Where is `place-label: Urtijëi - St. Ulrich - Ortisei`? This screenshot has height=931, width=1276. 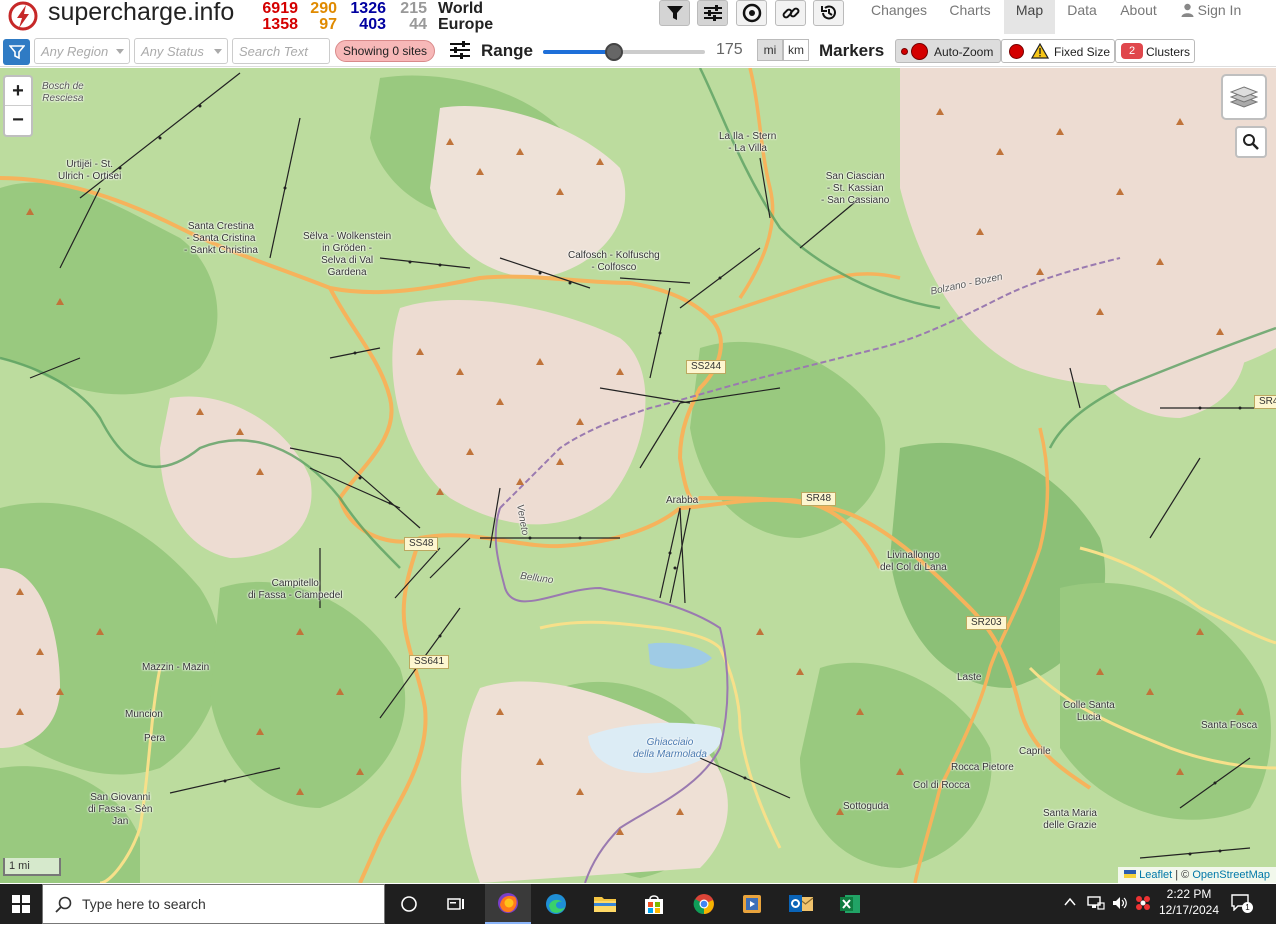 place-label: Urtijëi - St. Ulrich - Ortisei is located at coordinates (90, 170).